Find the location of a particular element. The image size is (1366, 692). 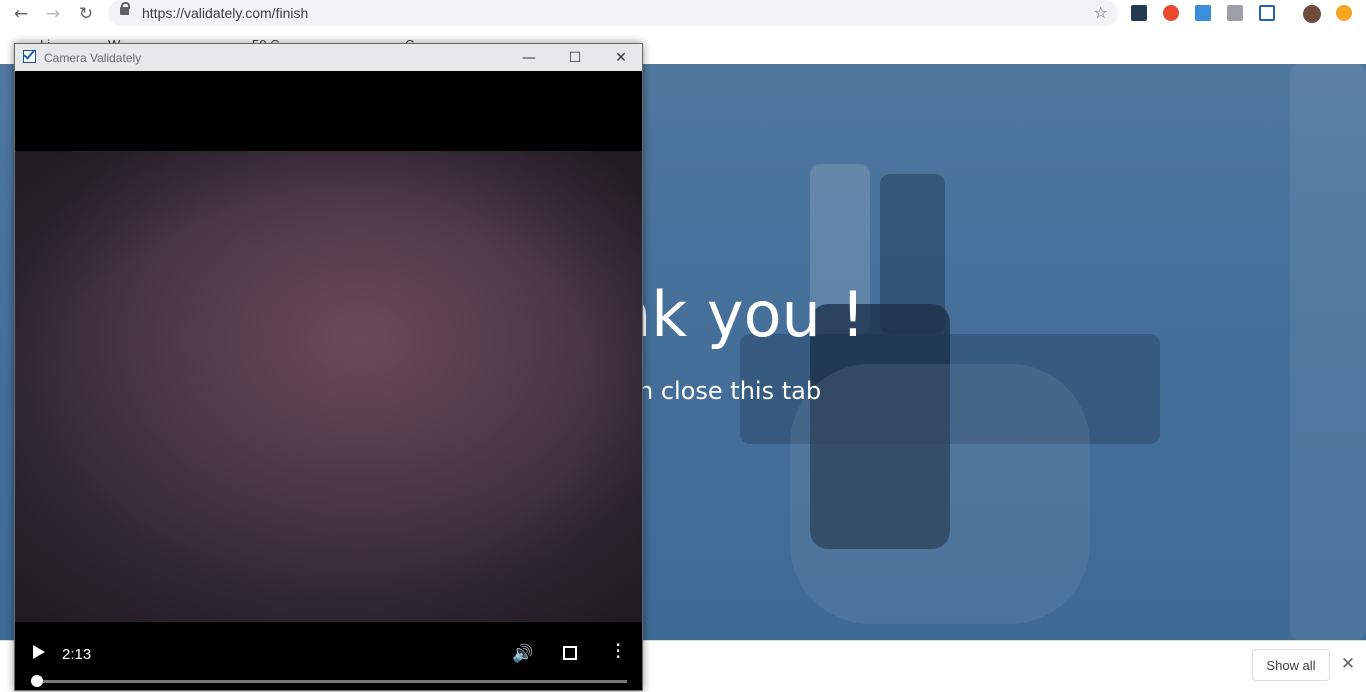

play-icon is located at coordinates (39, 652).